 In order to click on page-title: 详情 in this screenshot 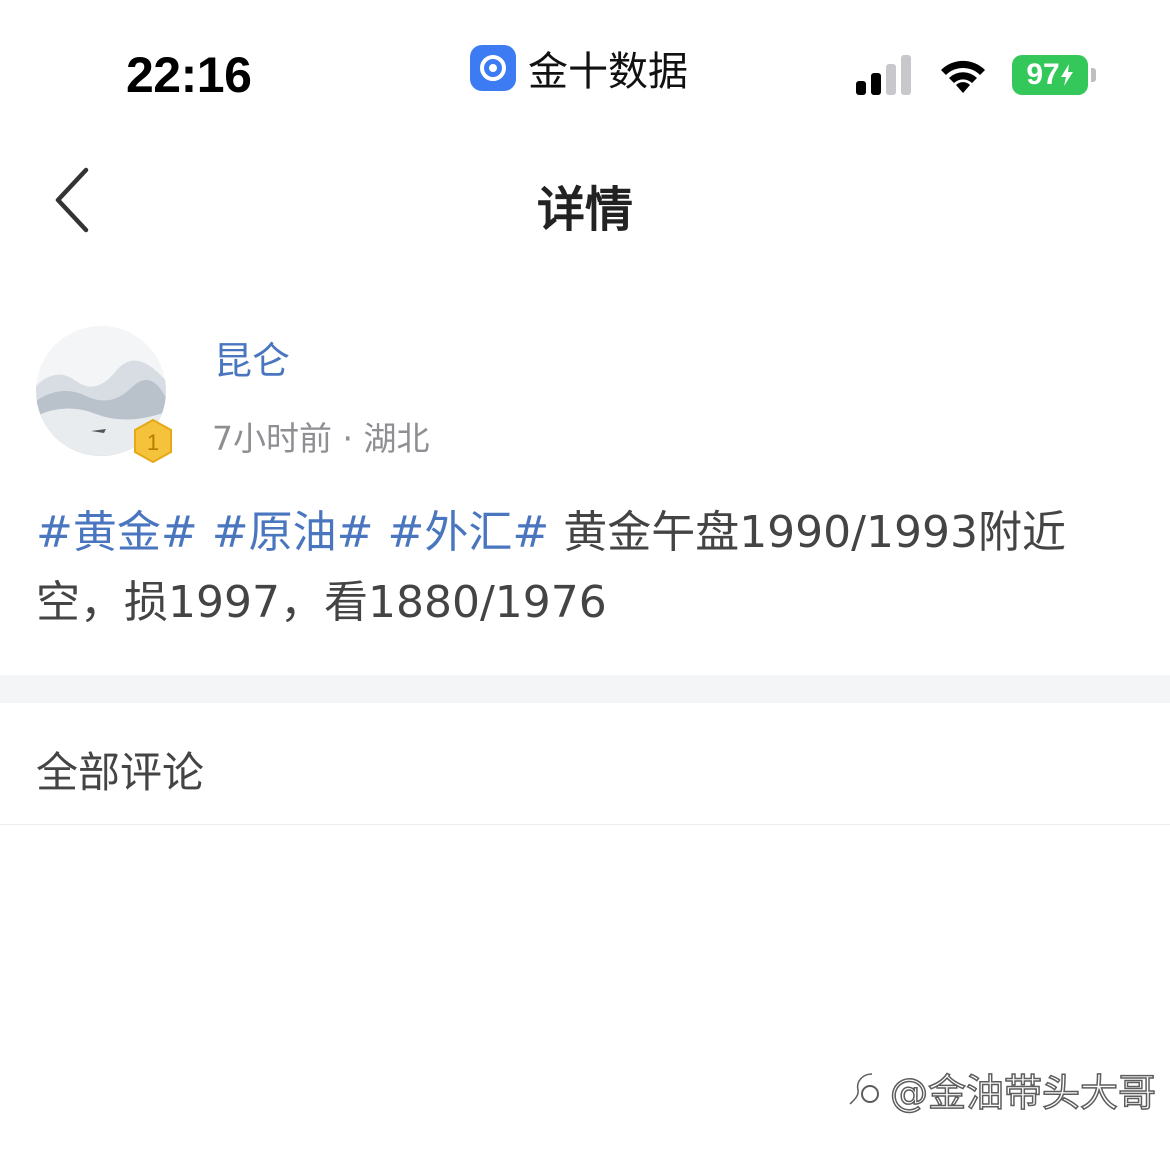, I will do `click(584, 210)`.